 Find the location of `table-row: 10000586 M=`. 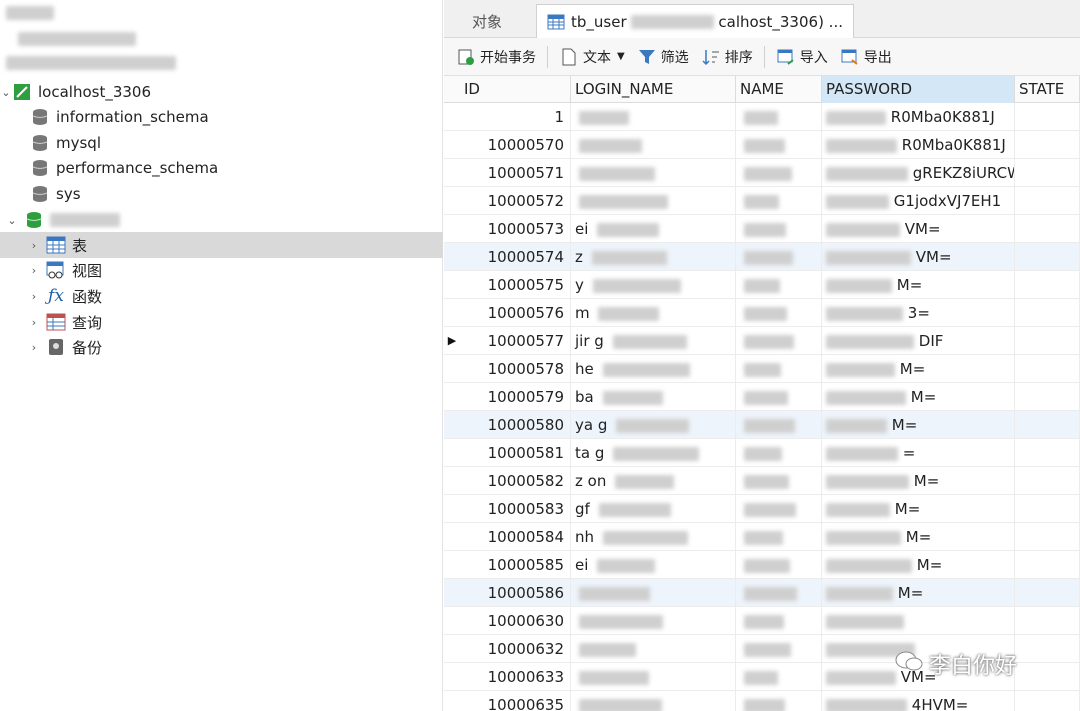

table-row: 10000586 M= is located at coordinates (762, 593).